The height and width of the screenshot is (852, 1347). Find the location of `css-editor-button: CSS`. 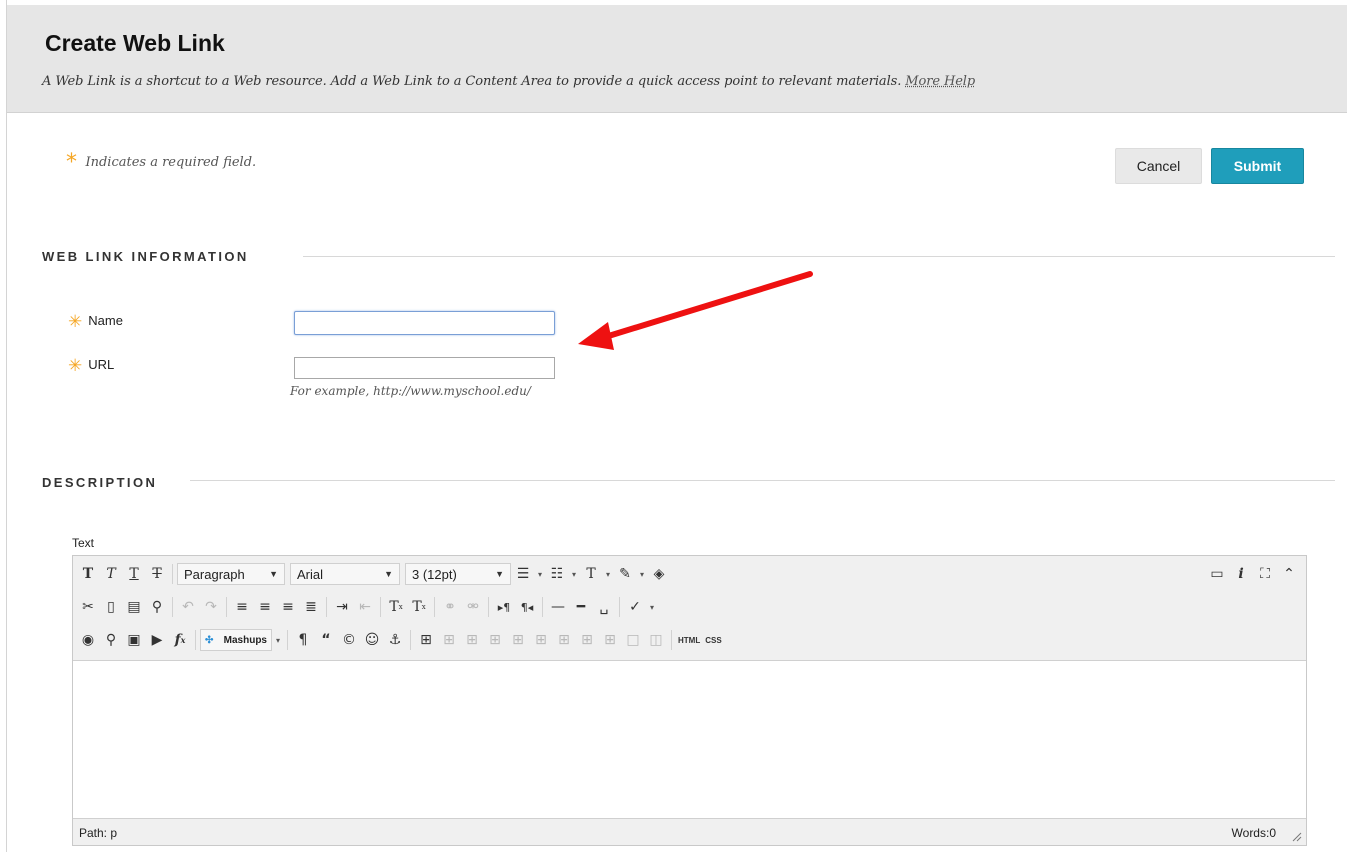

css-editor-button: CSS is located at coordinates (713, 640).